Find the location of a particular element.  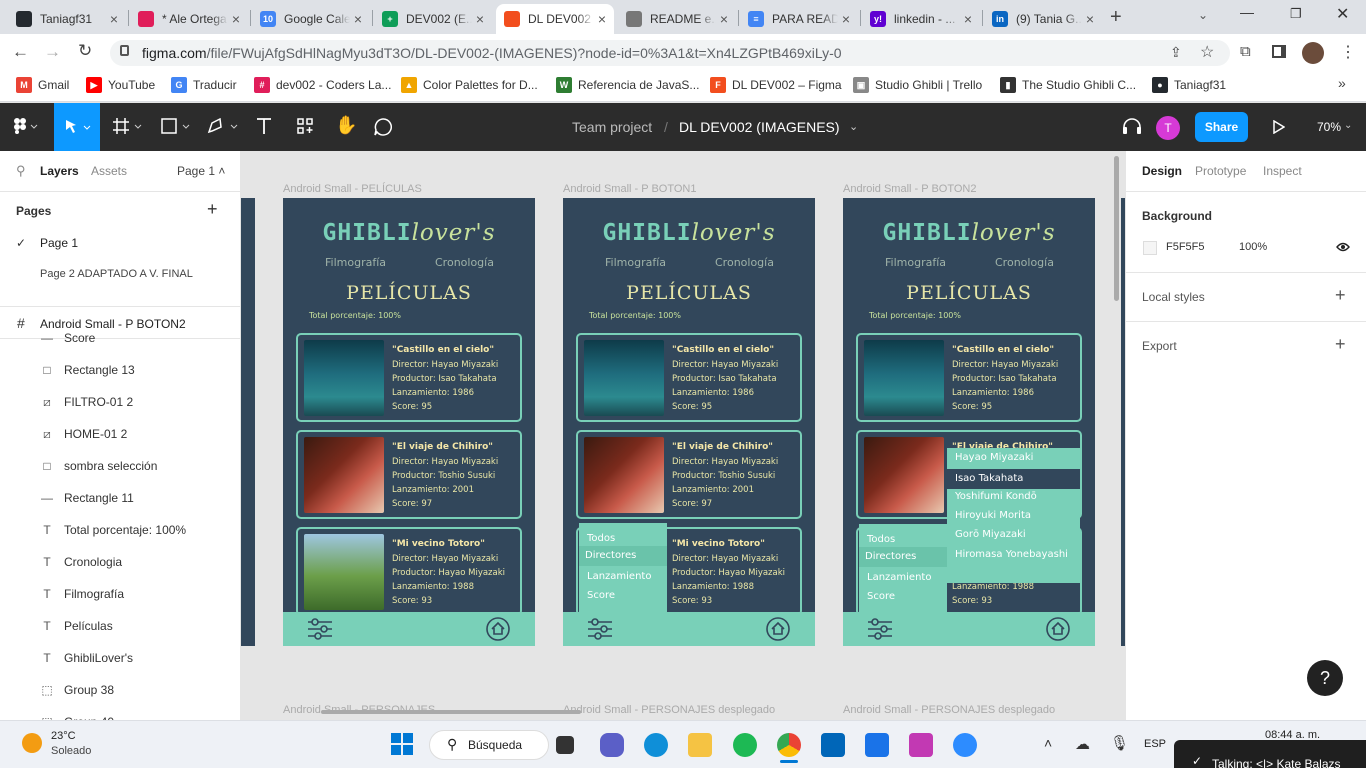

layer-row: T Películas is located at coordinates (120, 626).